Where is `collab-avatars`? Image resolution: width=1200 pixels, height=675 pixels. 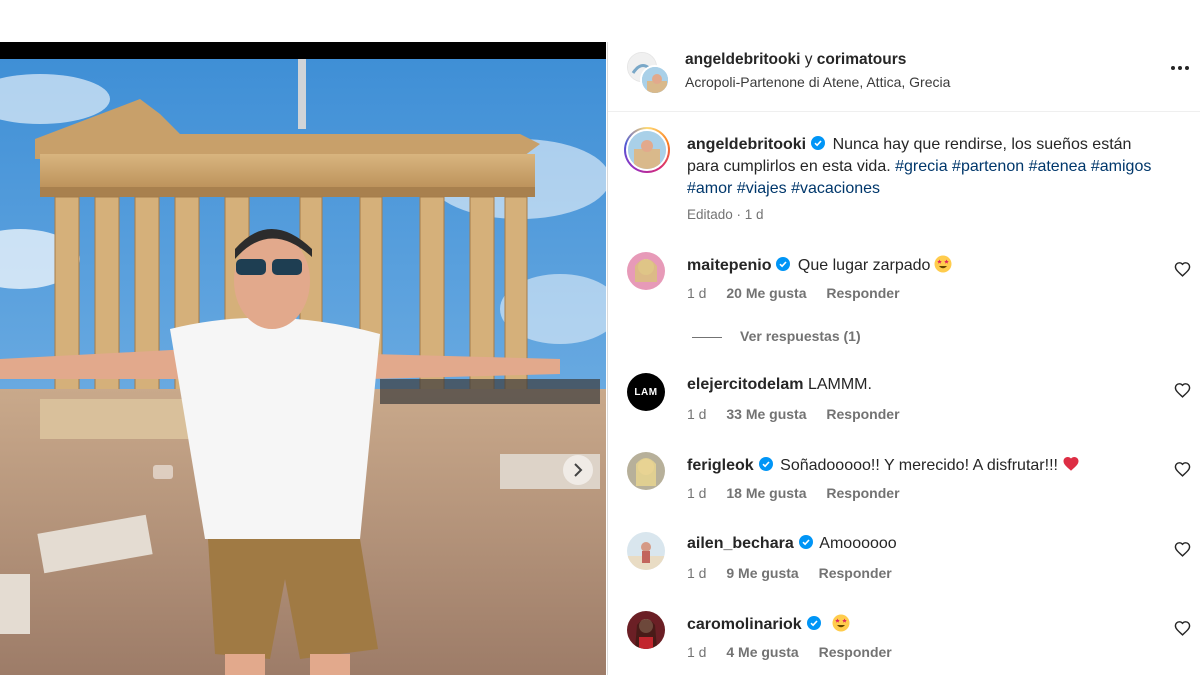 collab-avatars is located at coordinates (649, 74).